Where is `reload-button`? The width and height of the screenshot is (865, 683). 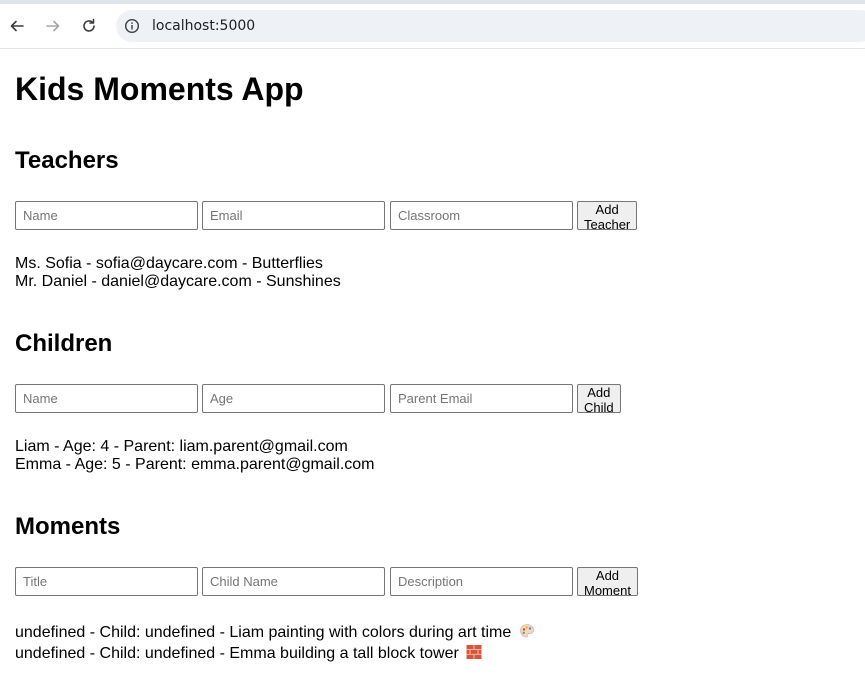 reload-button is located at coordinates (89, 26).